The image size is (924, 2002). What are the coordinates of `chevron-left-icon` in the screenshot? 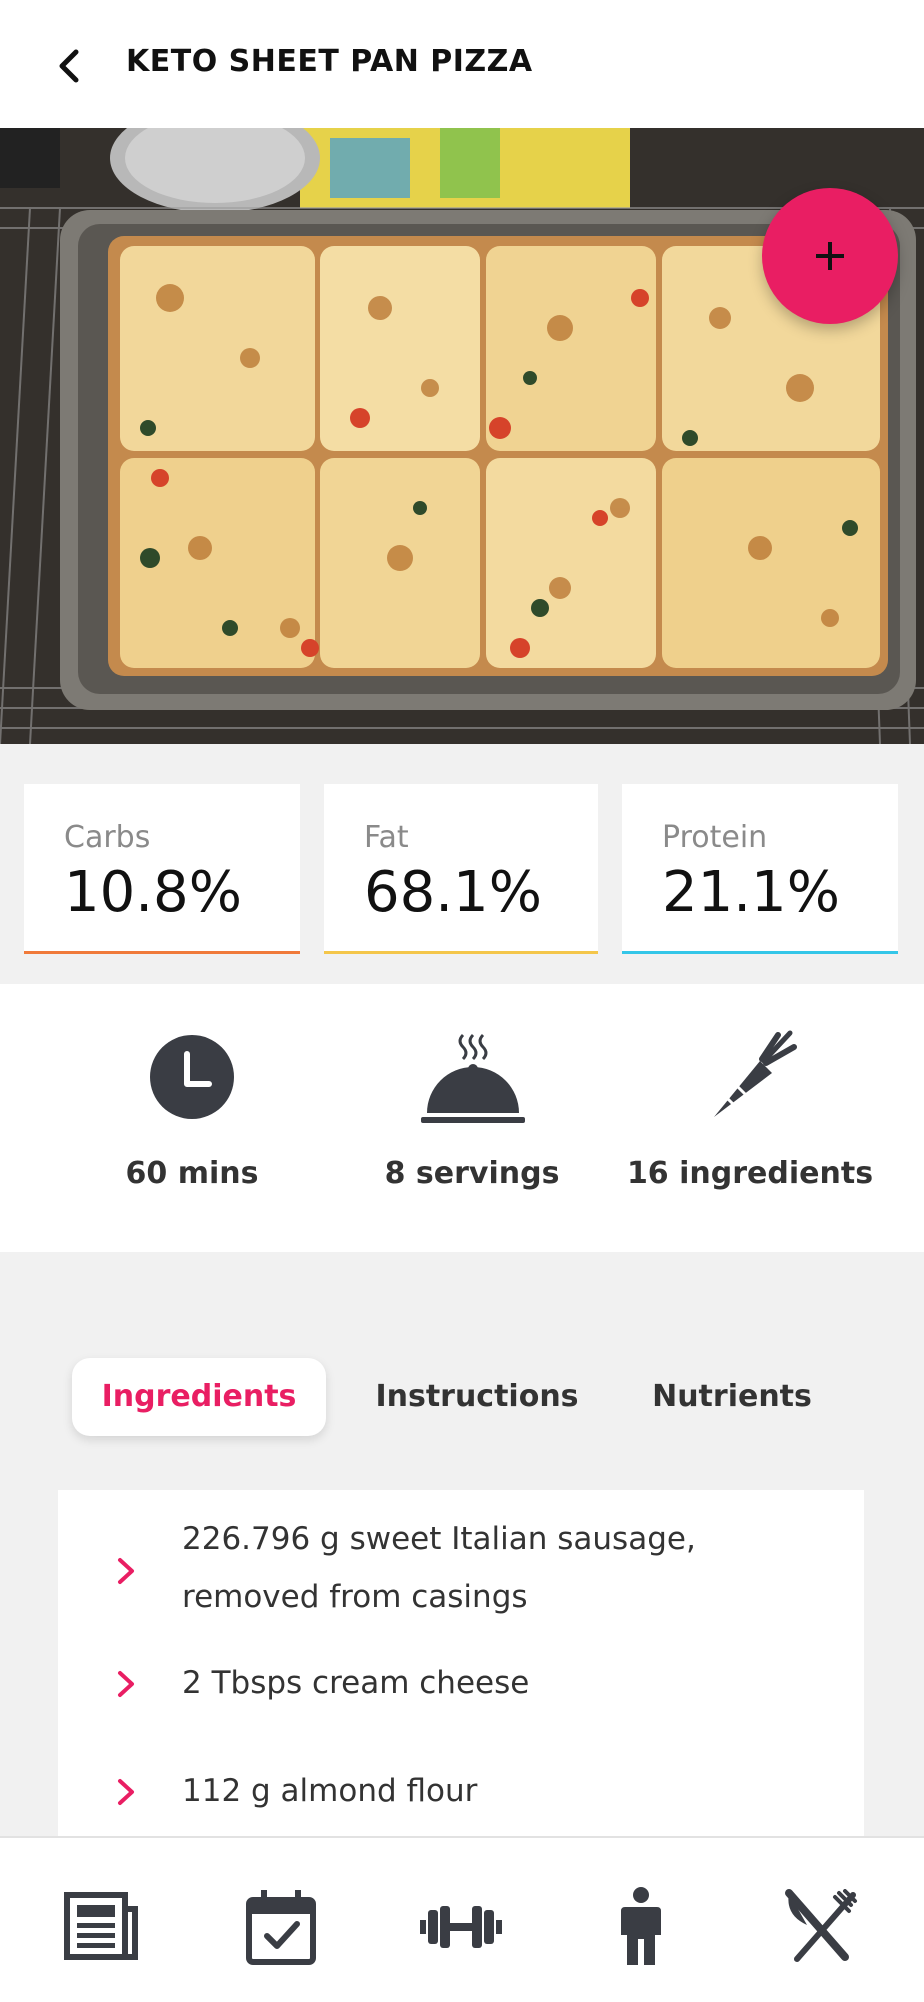 It's located at (69, 66).